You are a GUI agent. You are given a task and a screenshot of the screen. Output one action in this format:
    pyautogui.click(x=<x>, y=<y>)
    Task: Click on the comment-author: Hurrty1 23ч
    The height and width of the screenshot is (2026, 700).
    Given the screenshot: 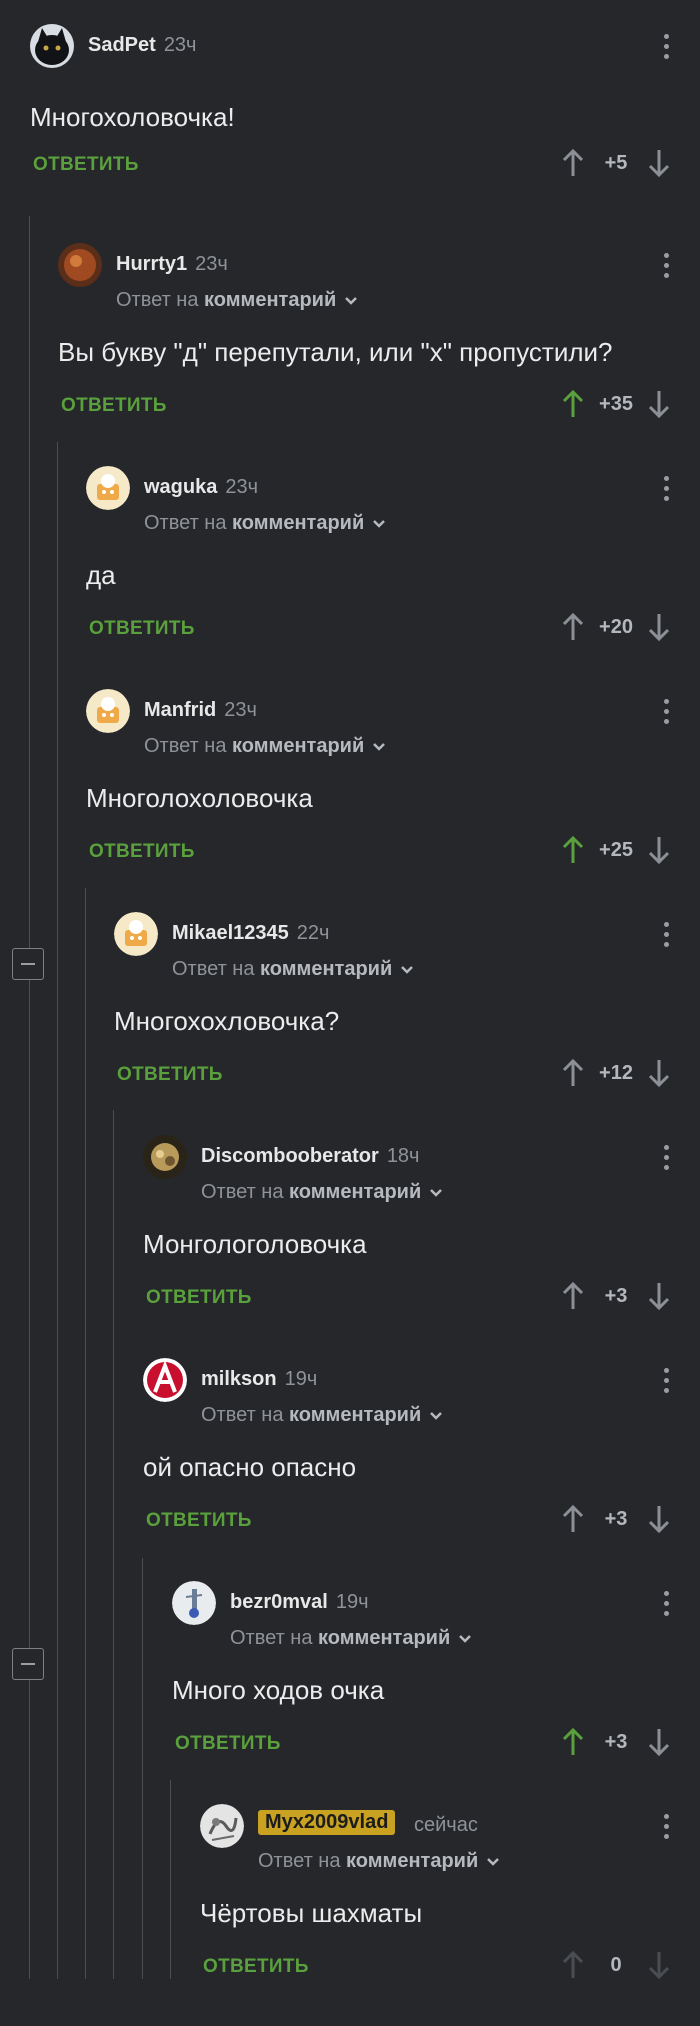 What is the action you would take?
    pyautogui.click(x=172, y=264)
    